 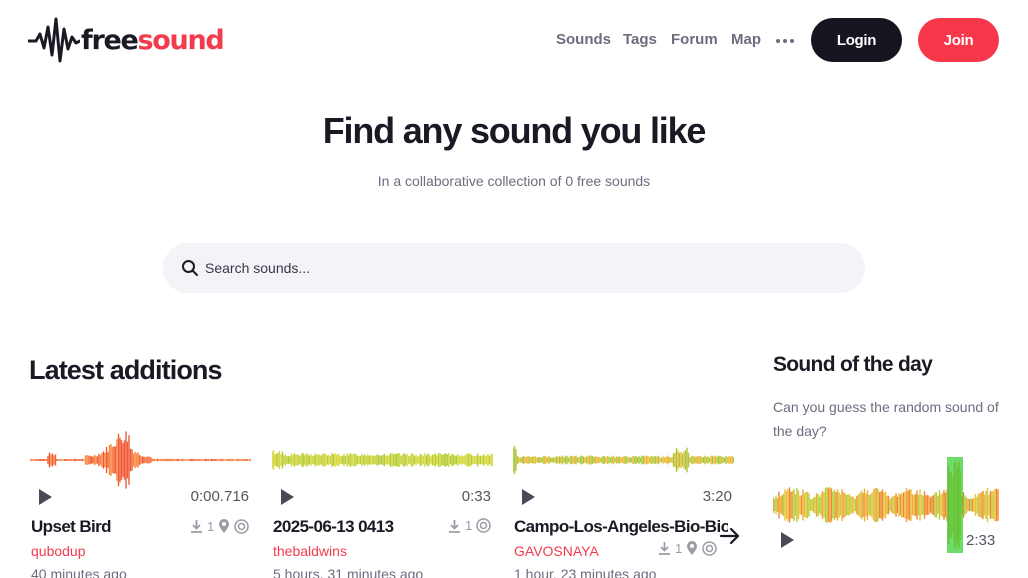 I want to click on sound-username: qubodup, so click(x=58, y=551).